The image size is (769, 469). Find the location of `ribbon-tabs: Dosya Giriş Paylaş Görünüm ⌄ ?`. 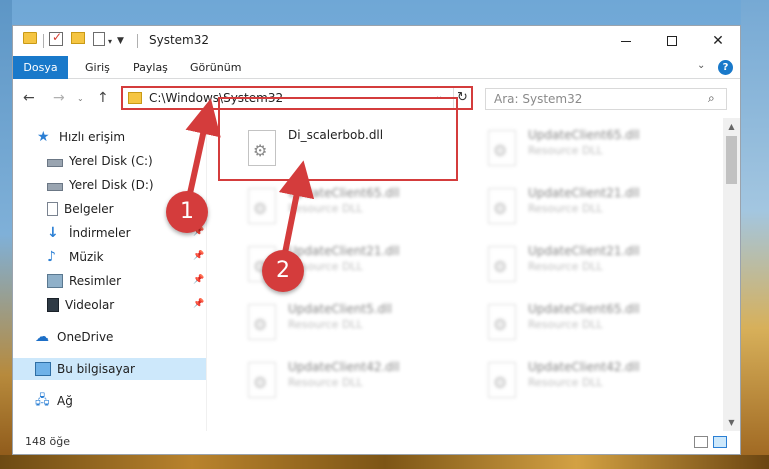

ribbon-tabs: Dosya Giriş Paylaş Görünüm ⌄ ? is located at coordinates (376, 67).